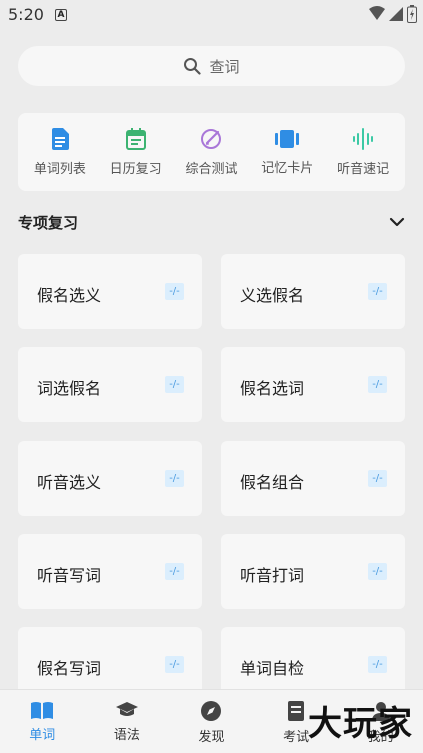  I want to click on cellular-icon, so click(396, 14).